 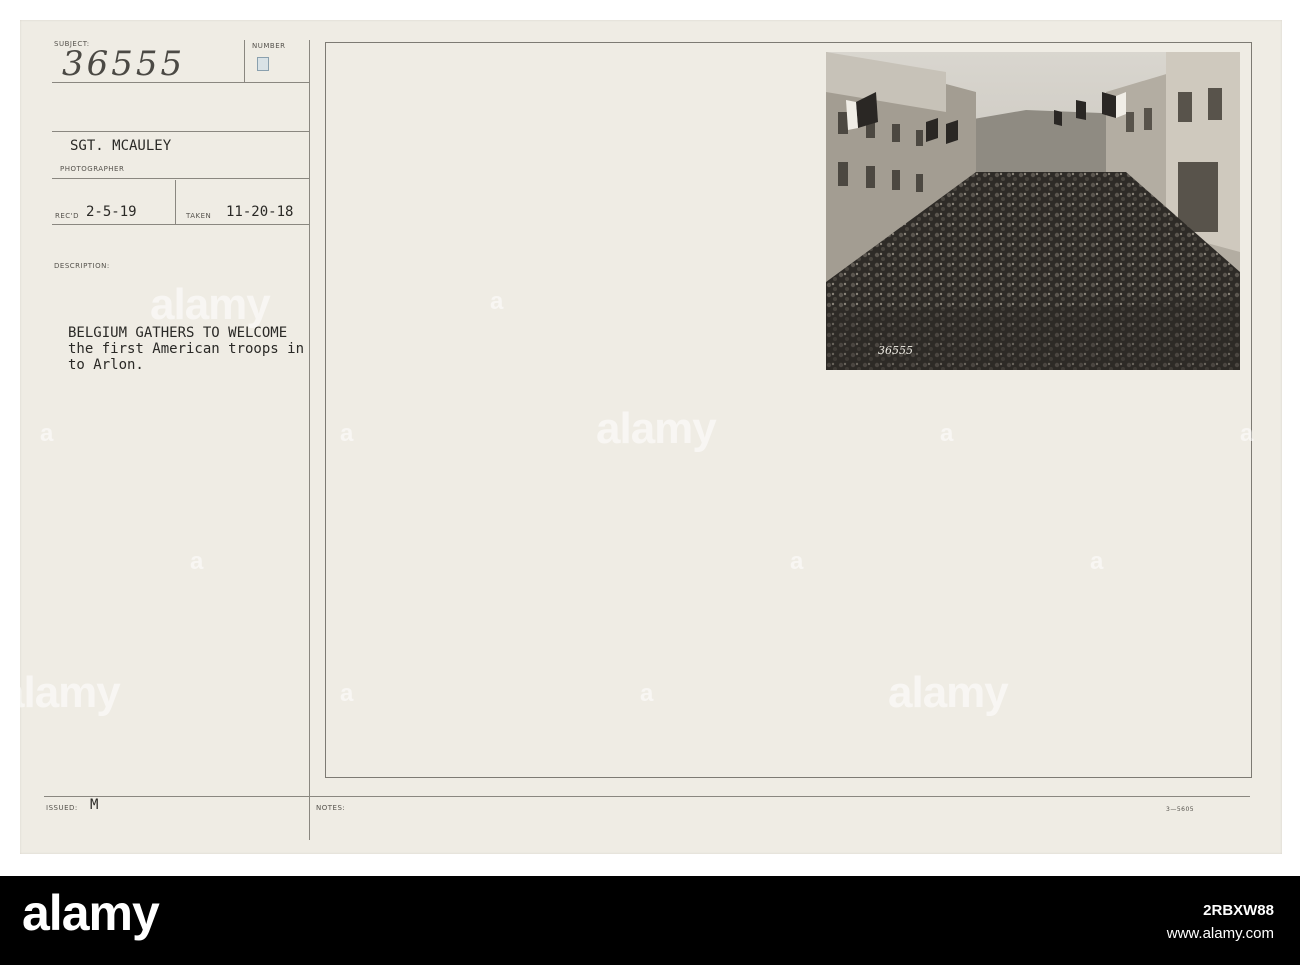 I want to click on watermark-mark-4: a, so click(x=1247, y=433).